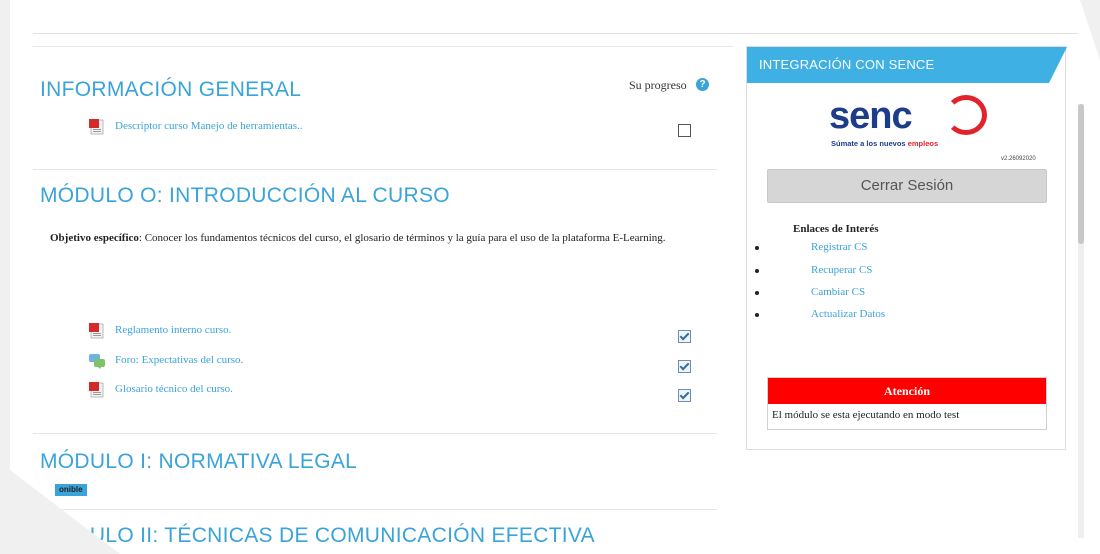 Image resolution: width=1100 pixels, height=554 pixels. What do you see at coordinates (836, 229) in the screenshot?
I see `links-title: Enlaces de Interés` at bounding box center [836, 229].